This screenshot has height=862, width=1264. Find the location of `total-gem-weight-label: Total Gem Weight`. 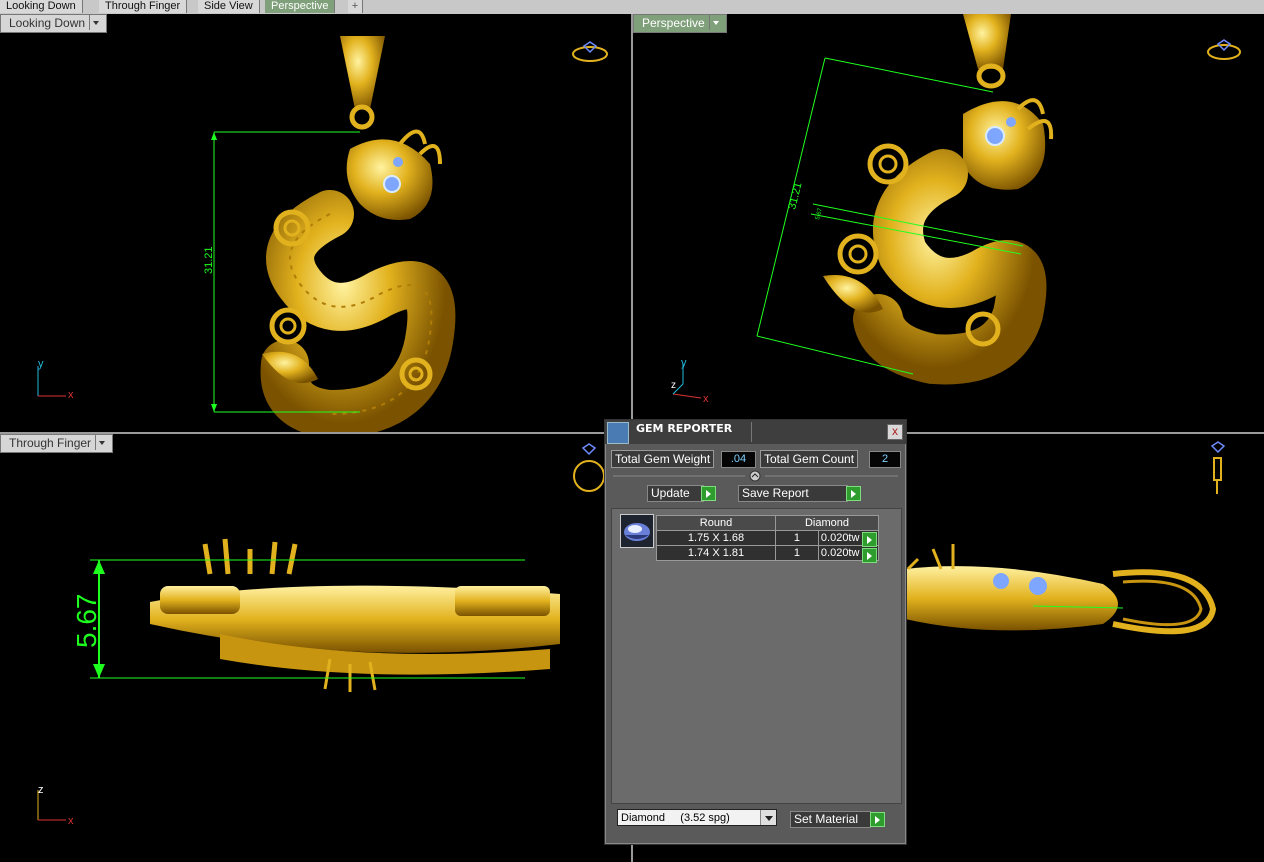

total-gem-weight-label: Total Gem Weight is located at coordinates (663, 459).